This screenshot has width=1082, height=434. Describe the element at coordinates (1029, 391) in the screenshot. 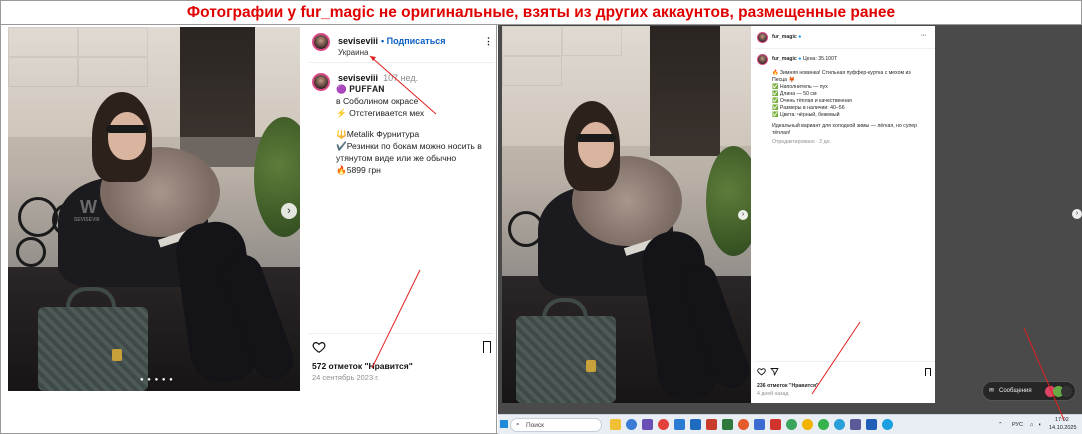

I see `messages-button: ✉ Сообщения` at that location.